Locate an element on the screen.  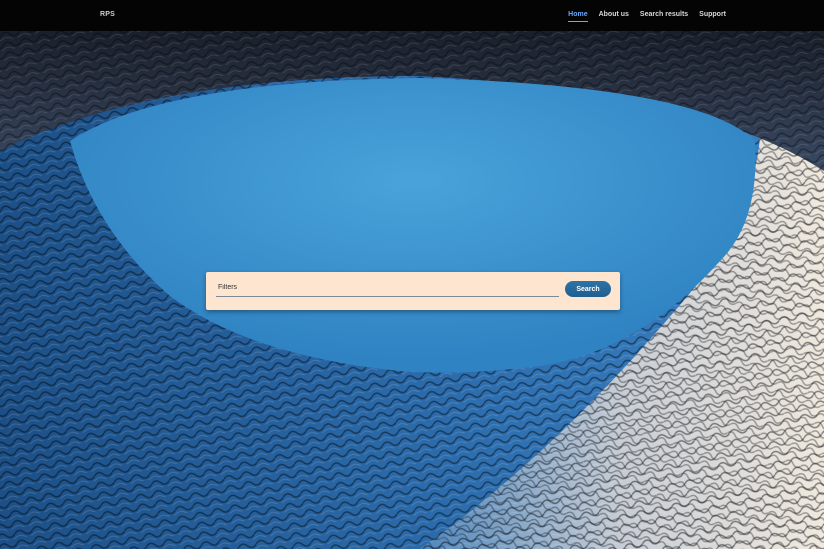
nav-link-search-results: Search results is located at coordinates (664, 14).